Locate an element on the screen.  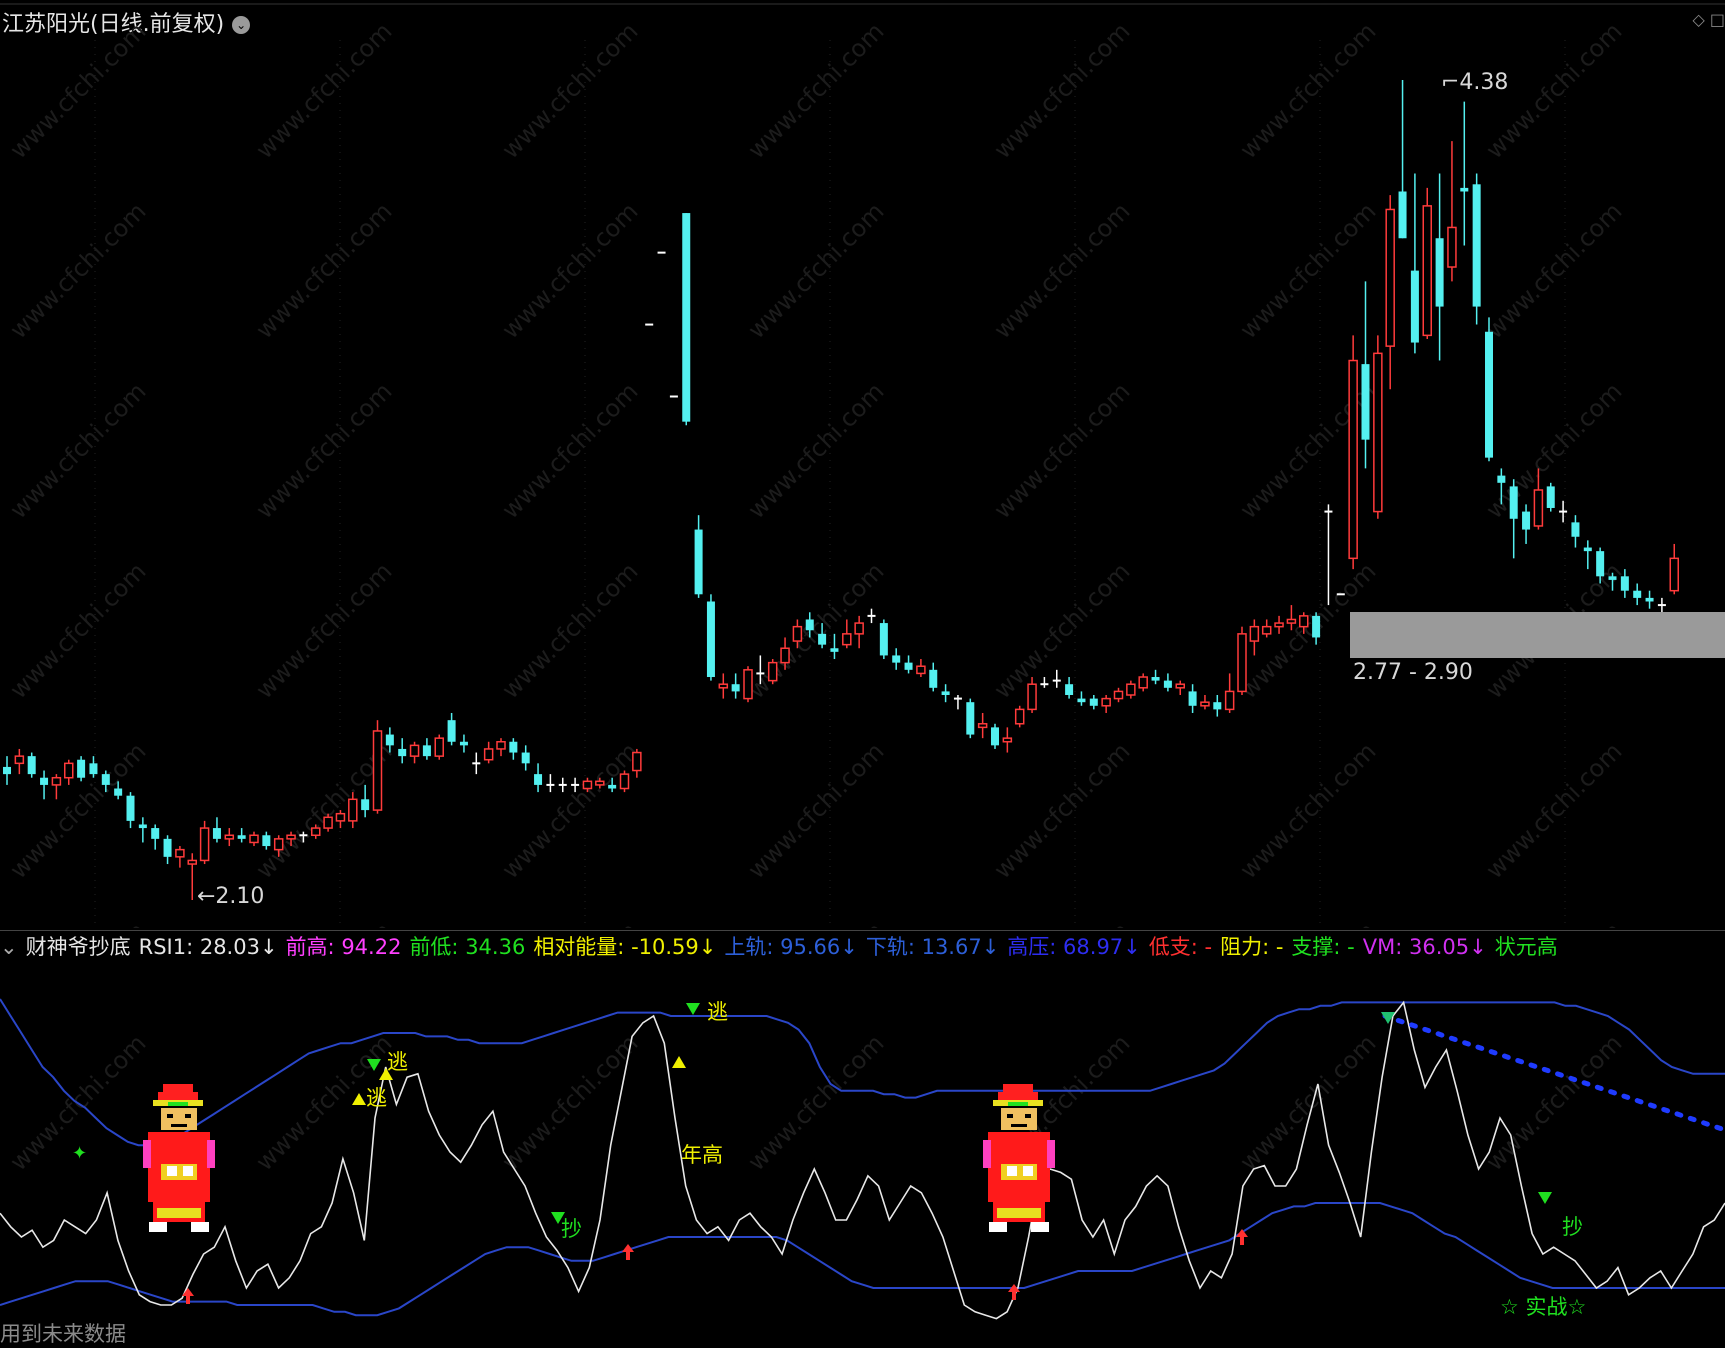
caishen-figure-icon is located at coordinates (179, 1158).